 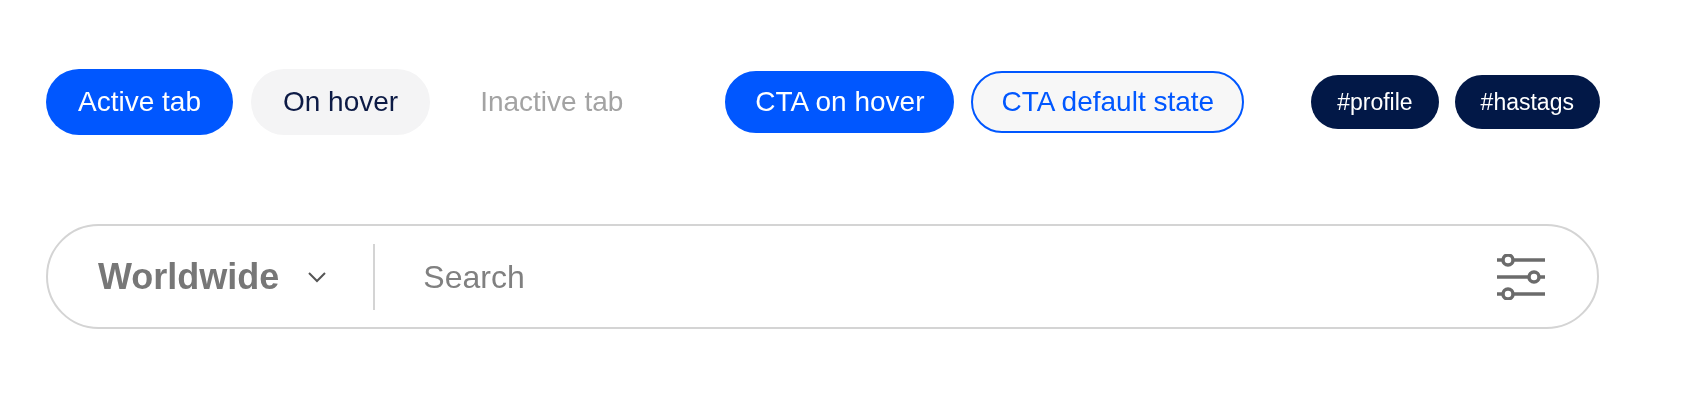 What do you see at coordinates (340, 102) in the screenshot?
I see `tab: On hover` at bounding box center [340, 102].